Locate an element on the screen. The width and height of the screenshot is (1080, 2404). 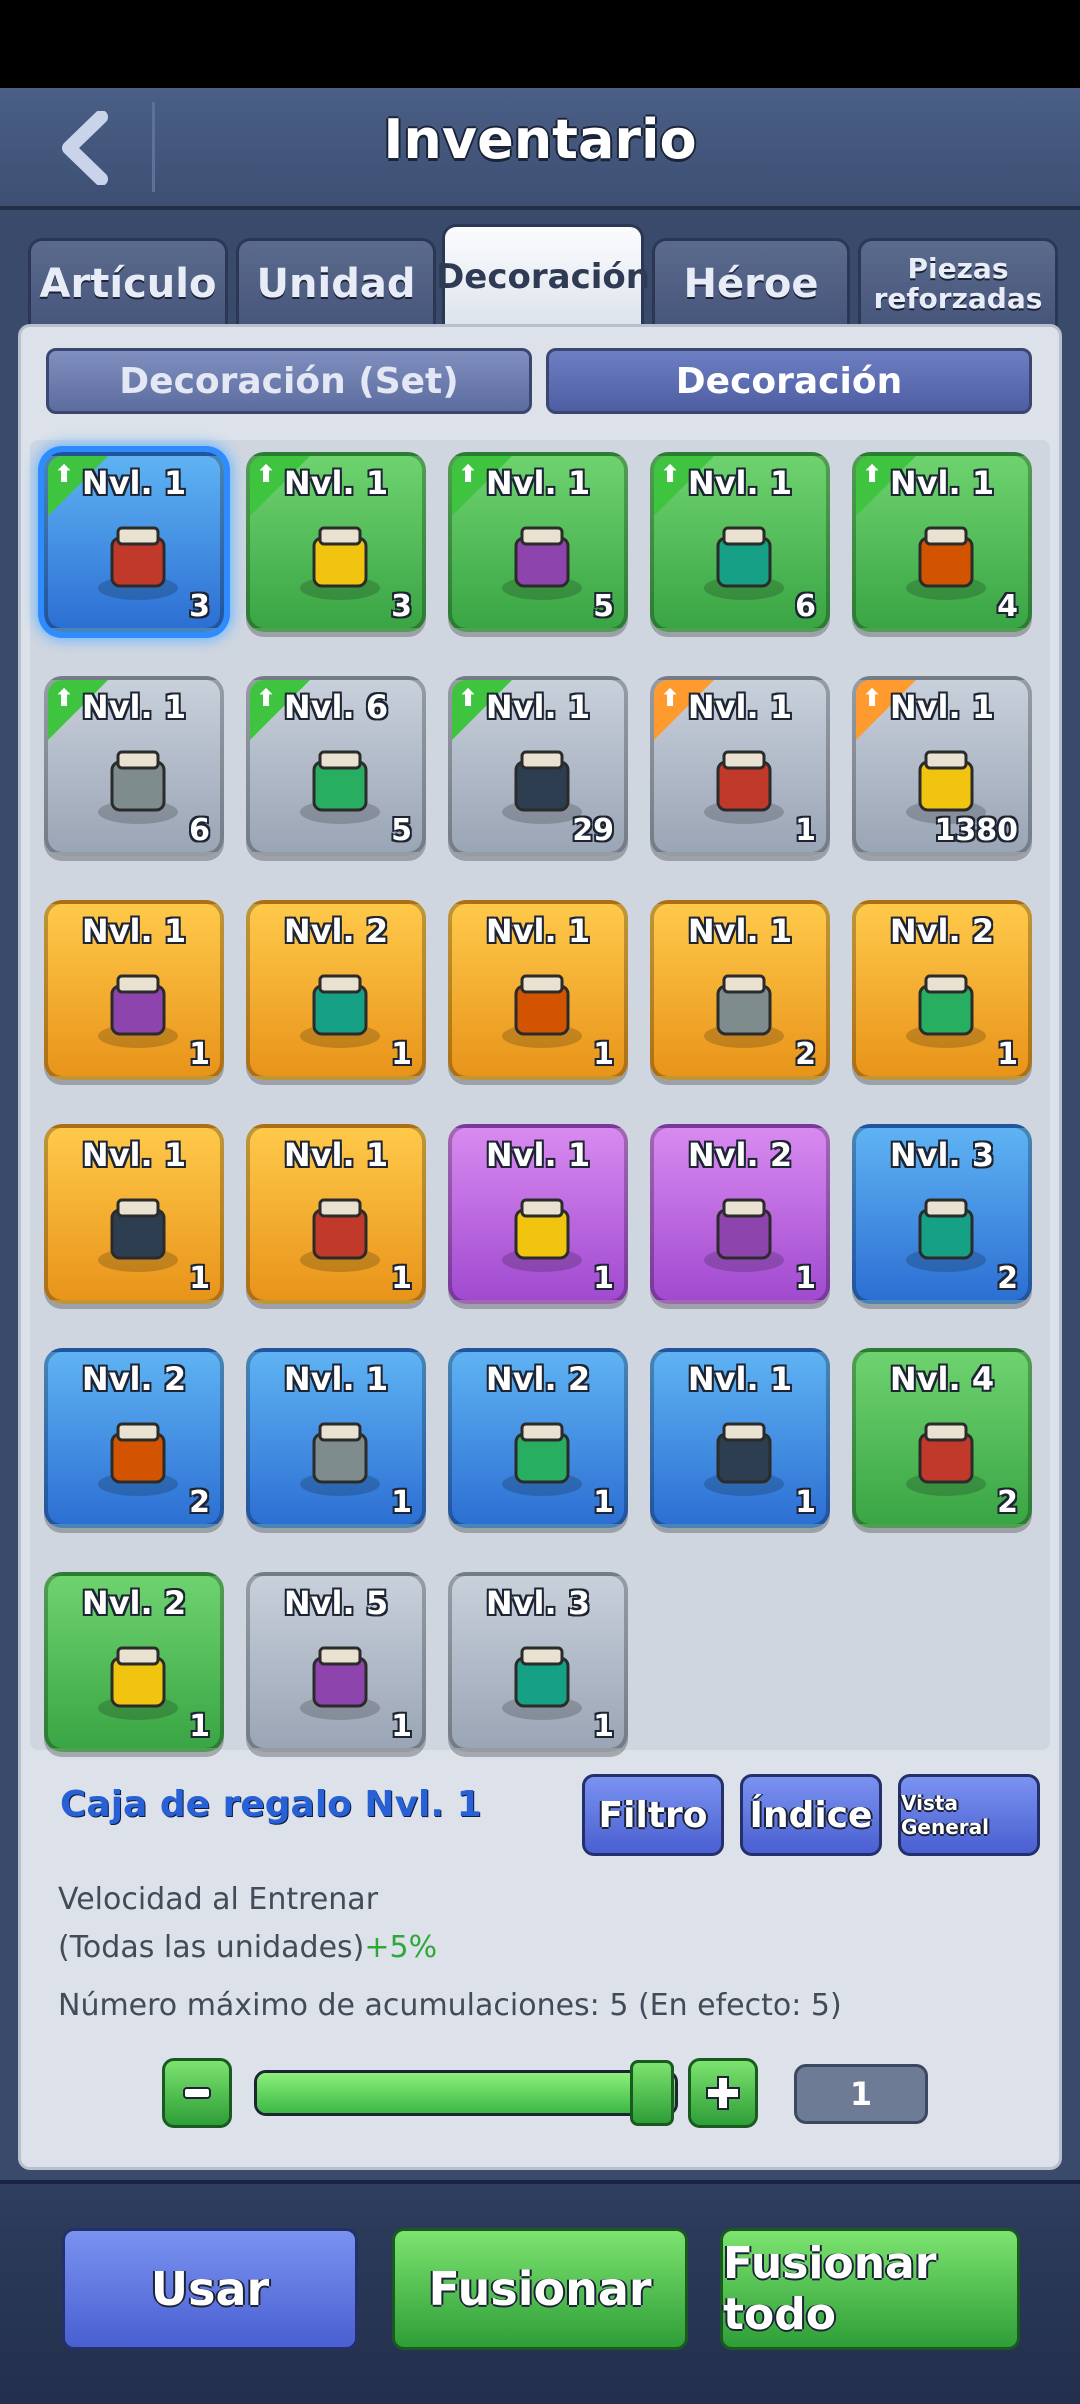
tab-label: Héroe is located at coordinates (751, 284).